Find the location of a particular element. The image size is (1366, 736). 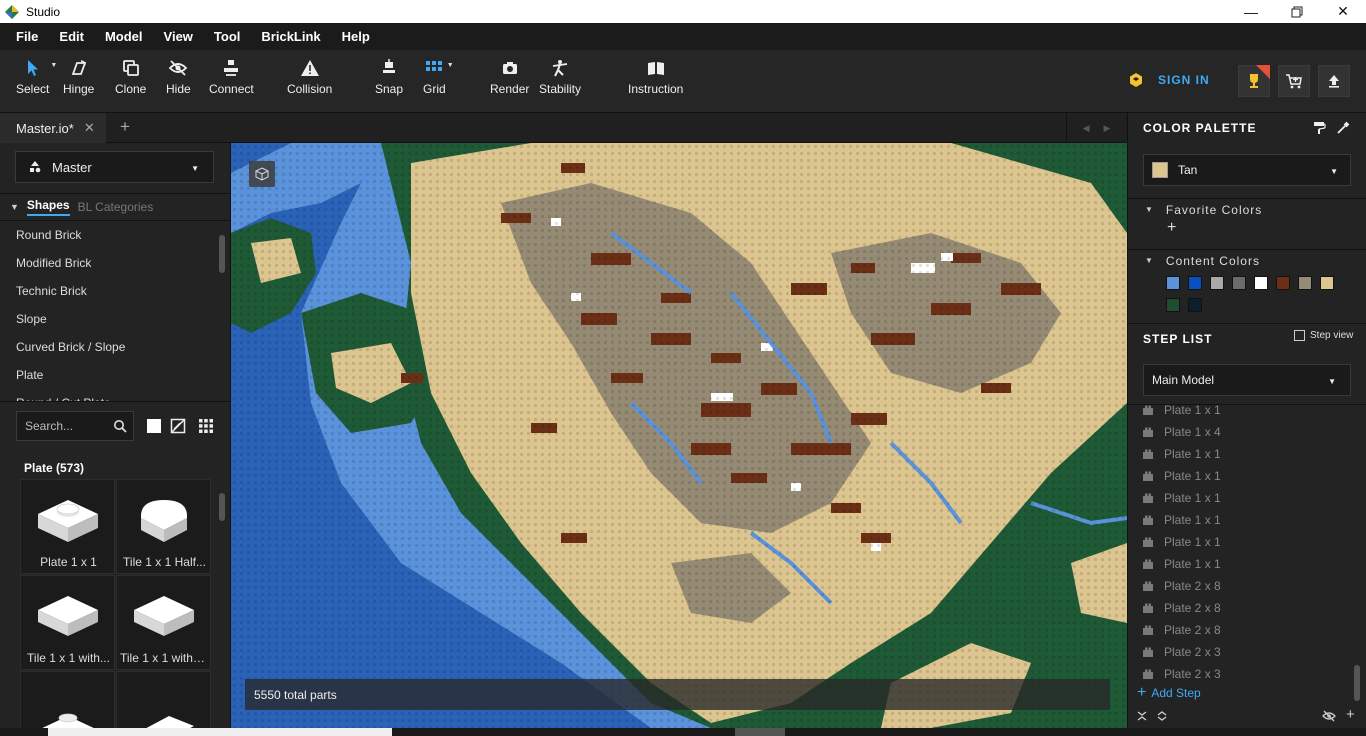

select-tool-button: ▼ Select is located at coordinates (36, 77).